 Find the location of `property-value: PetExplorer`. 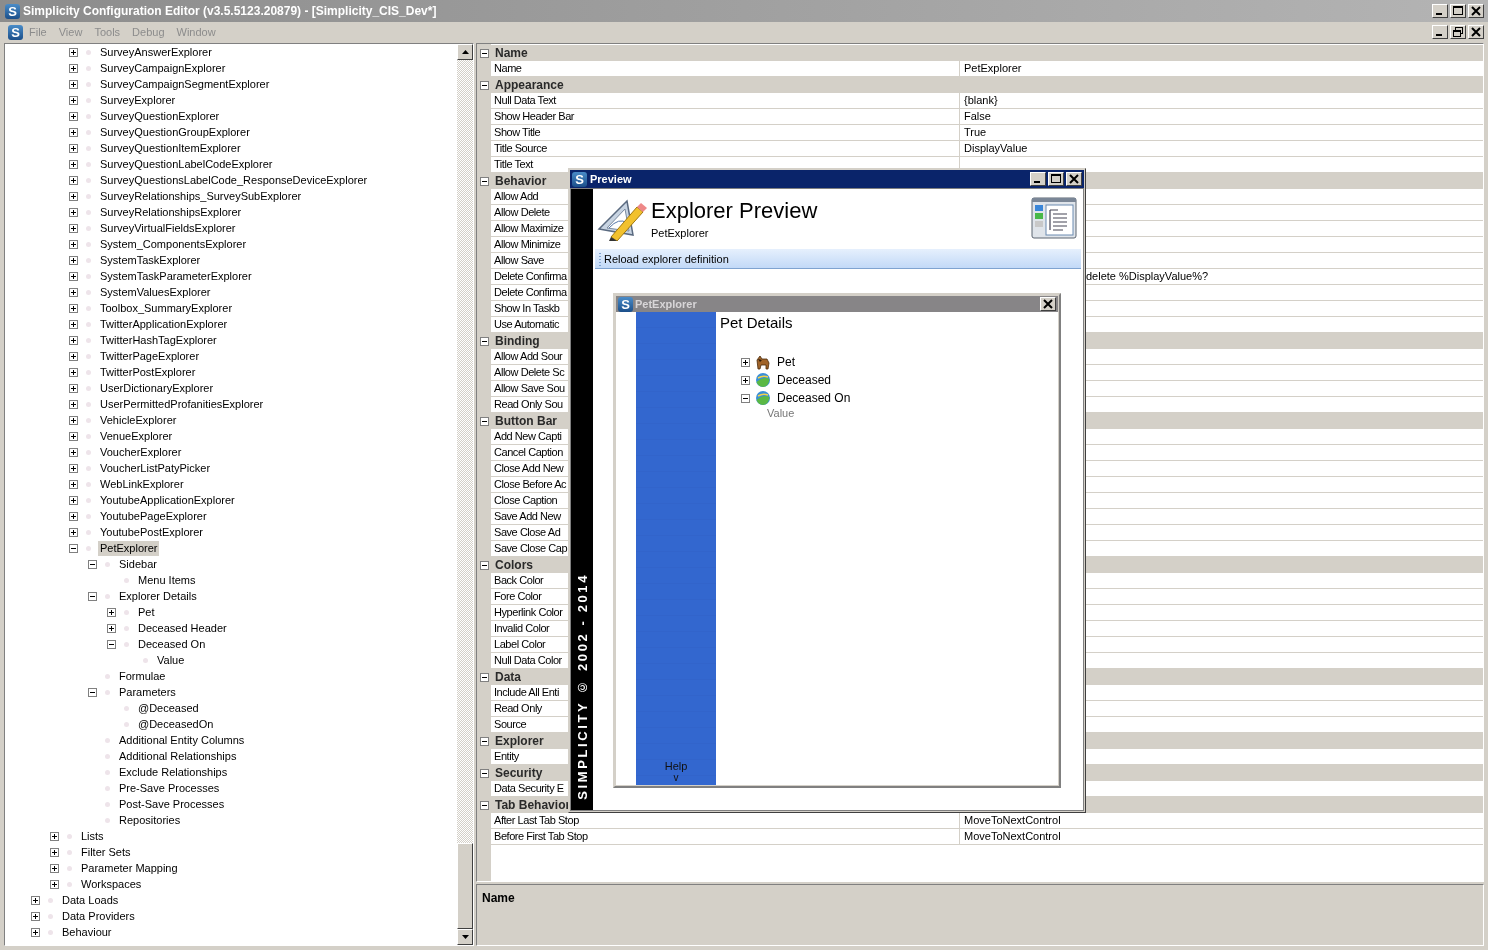

property-value: PetExplorer is located at coordinates (993, 68).